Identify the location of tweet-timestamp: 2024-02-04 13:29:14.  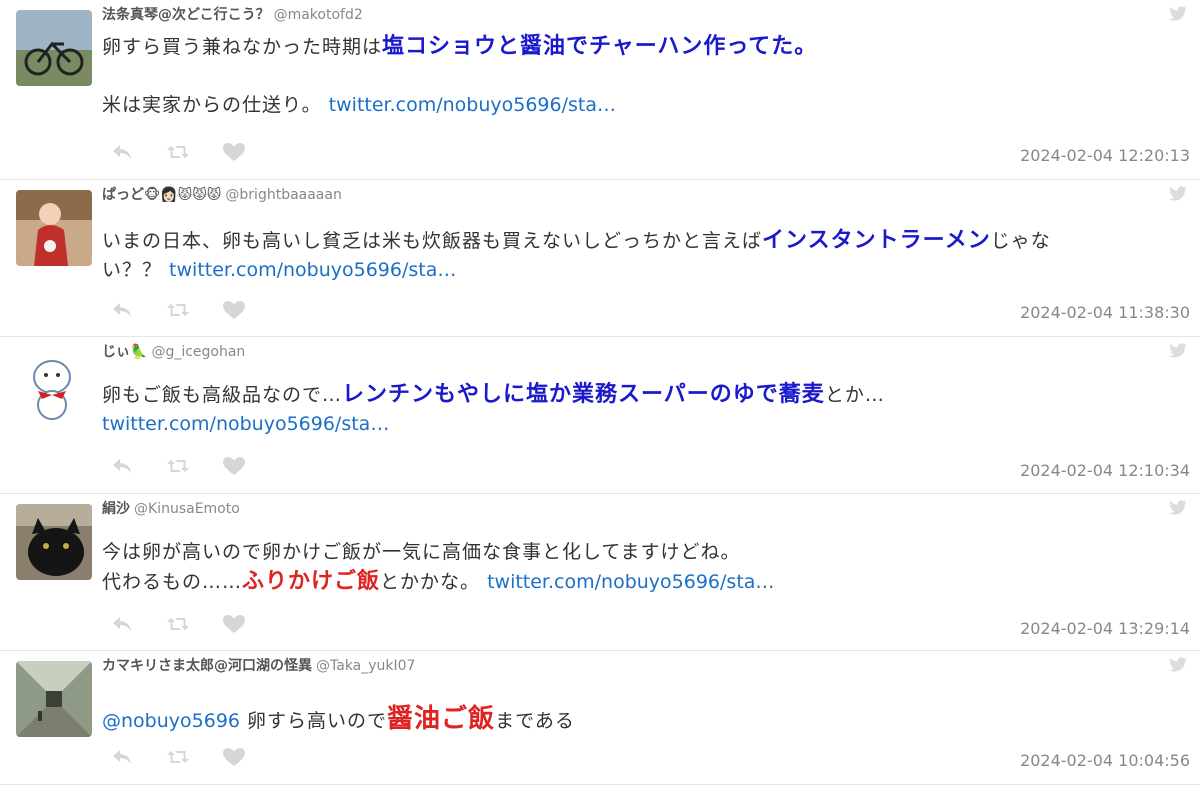
(1105, 628).